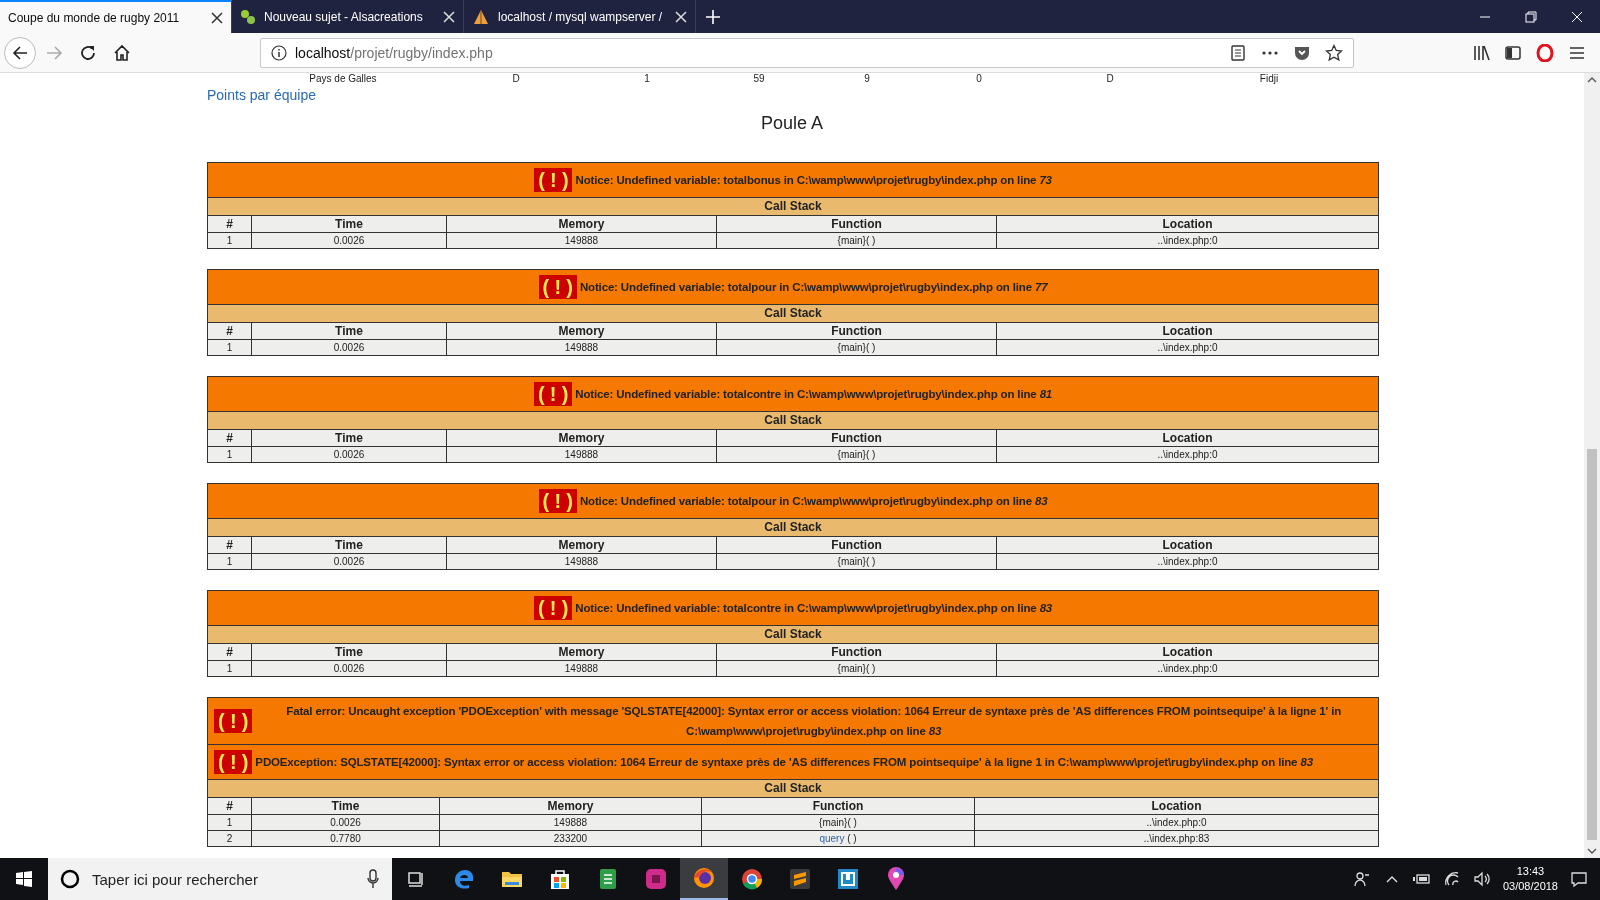 Image resolution: width=1600 pixels, height=900 pixels. Describe the element at coordinates (1580, 879) in the screenshot. I see `notification-icon` at that location.